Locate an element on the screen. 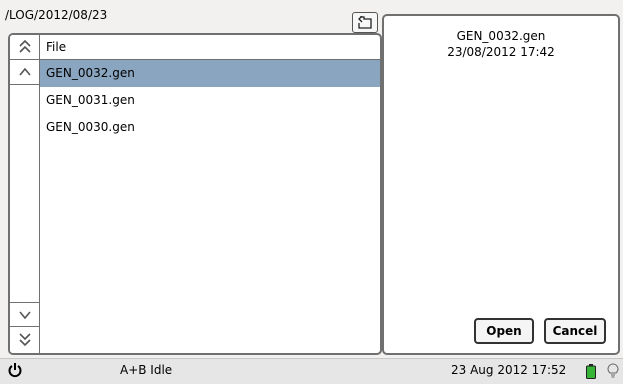 This screenshot has width=623, height=384. file-row: GEN_0031.gen is located at coordinates (210, 100).